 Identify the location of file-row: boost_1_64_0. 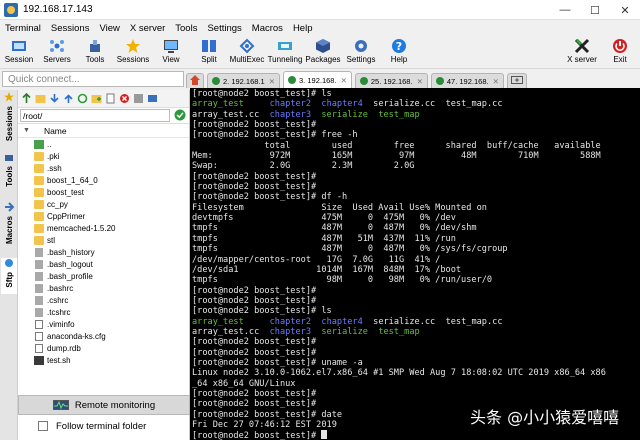
(103, 180).